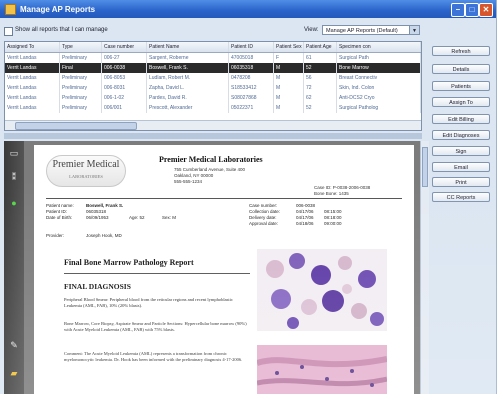 The image size is (502, 394). I want to click on column-header: Patient Name, so click(188, 47).